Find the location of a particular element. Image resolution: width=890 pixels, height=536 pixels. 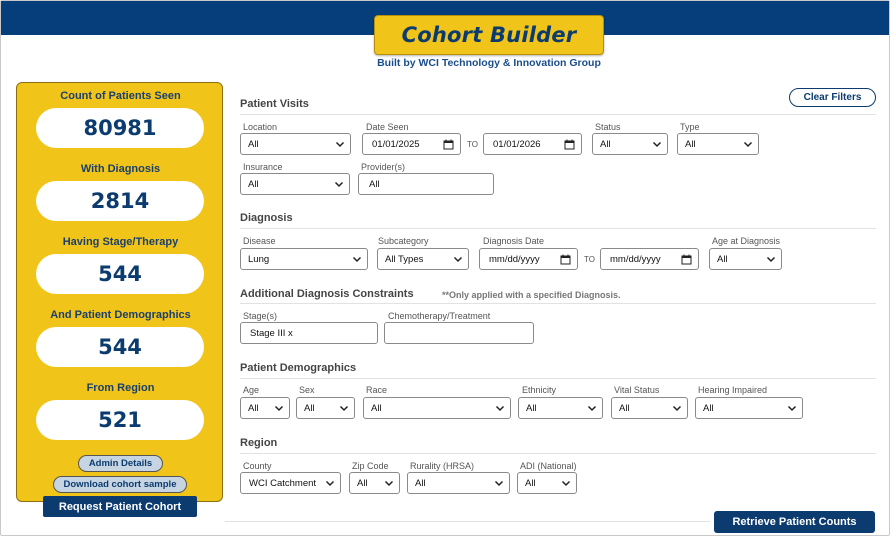

section-title-patient-demographics: Patient Demographics is located at coordinates (298, 368).